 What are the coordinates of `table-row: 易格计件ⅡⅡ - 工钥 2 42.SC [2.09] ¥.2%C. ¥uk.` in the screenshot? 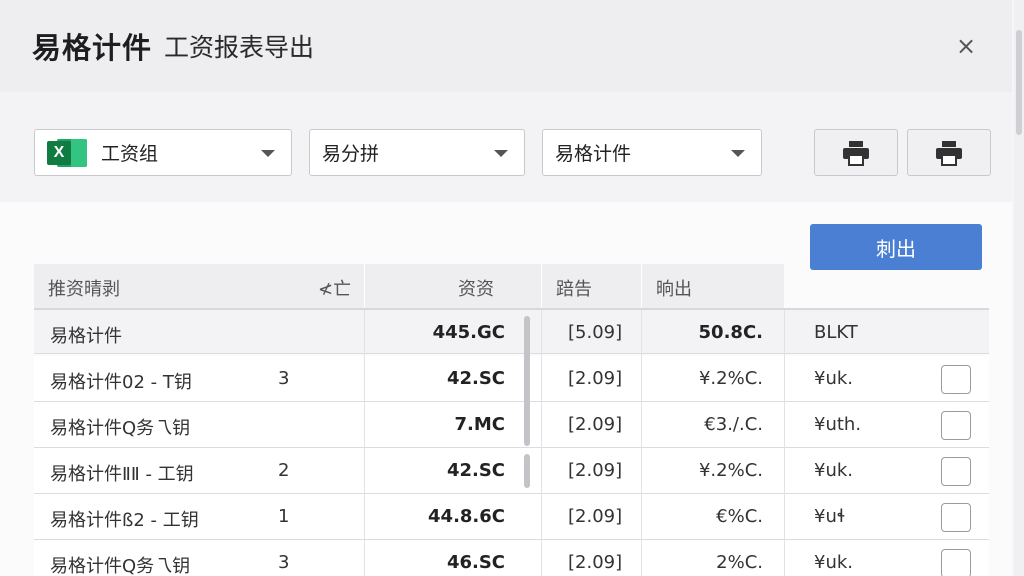 It's located at (511, 471).